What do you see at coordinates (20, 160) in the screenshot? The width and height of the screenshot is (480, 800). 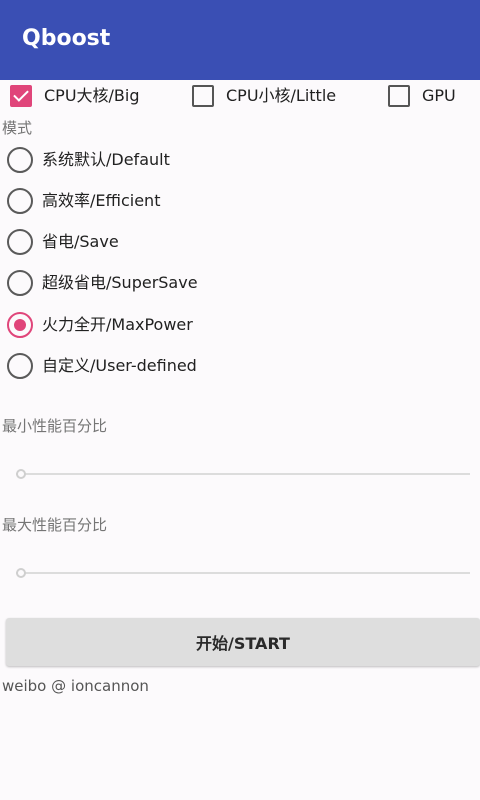 I see `radio-default-circle` at bounding box center [20, 160].